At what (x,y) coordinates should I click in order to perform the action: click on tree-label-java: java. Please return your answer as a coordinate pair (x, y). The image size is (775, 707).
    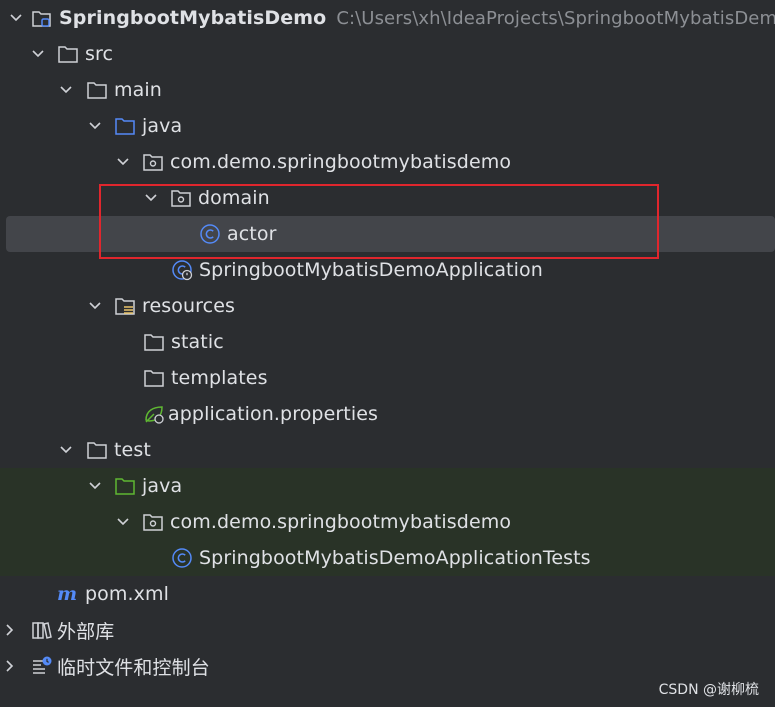
    Looking at the image, I should click on (162, 126).